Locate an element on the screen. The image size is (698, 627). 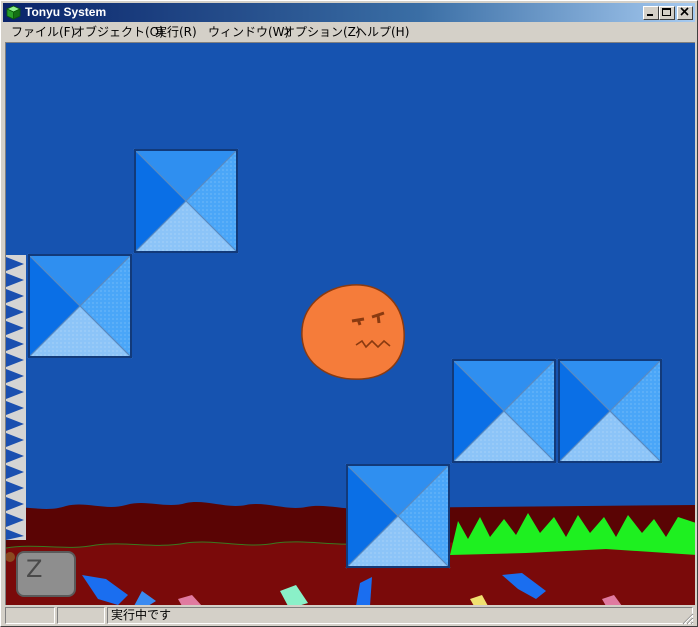
maximize-icon is located at coordinates (666, 12).